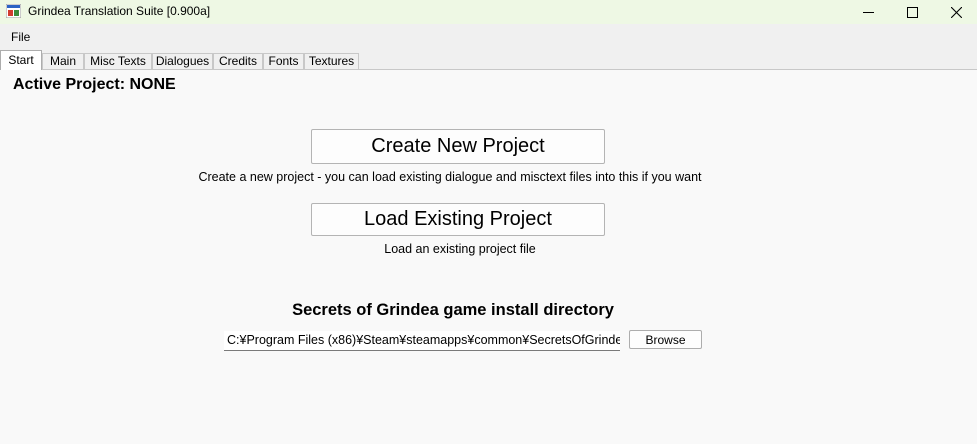  What do you see at coordinates (119, 11) in the screenshot?
I see `window-title: Grindea Translation Suite [0.900a]` at bounding box center [119, 11].